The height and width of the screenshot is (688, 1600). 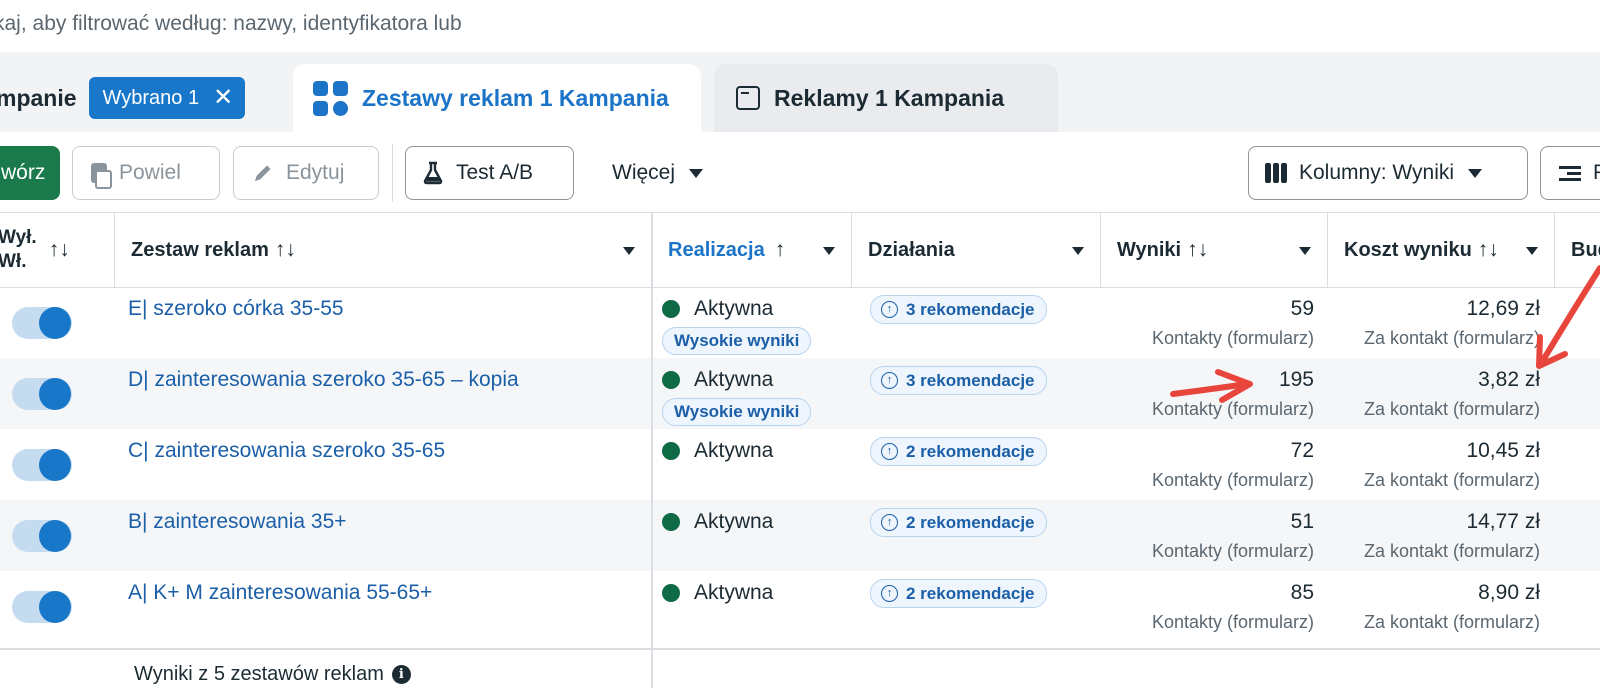 What do you see at coordinates (800, 649) in the screenshot?
I see `summary-divider` at bounding box center [800, 649].